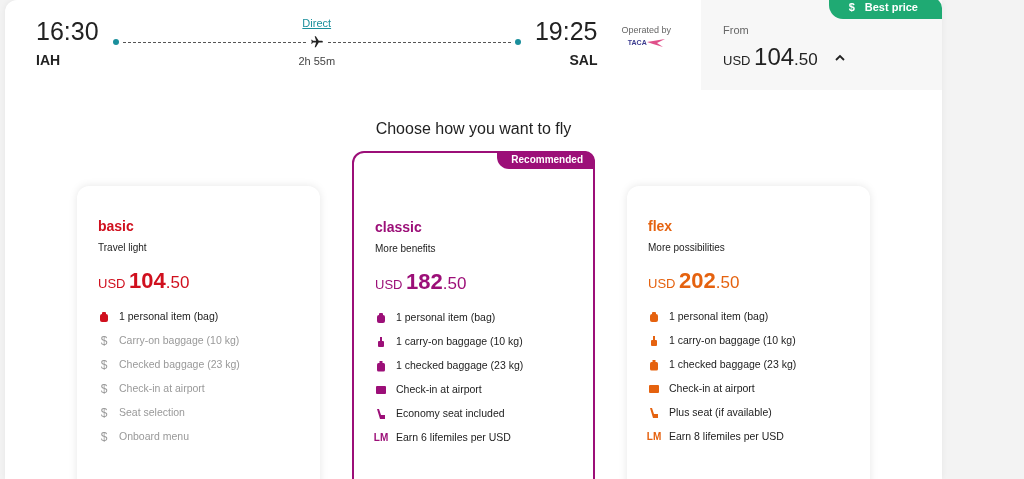 The width and height of the screenshot is (1024, 479). What do you see at coordinates (736, 30) in the screenshot?
I see `from-label: From` at bounding box center [736, 30].